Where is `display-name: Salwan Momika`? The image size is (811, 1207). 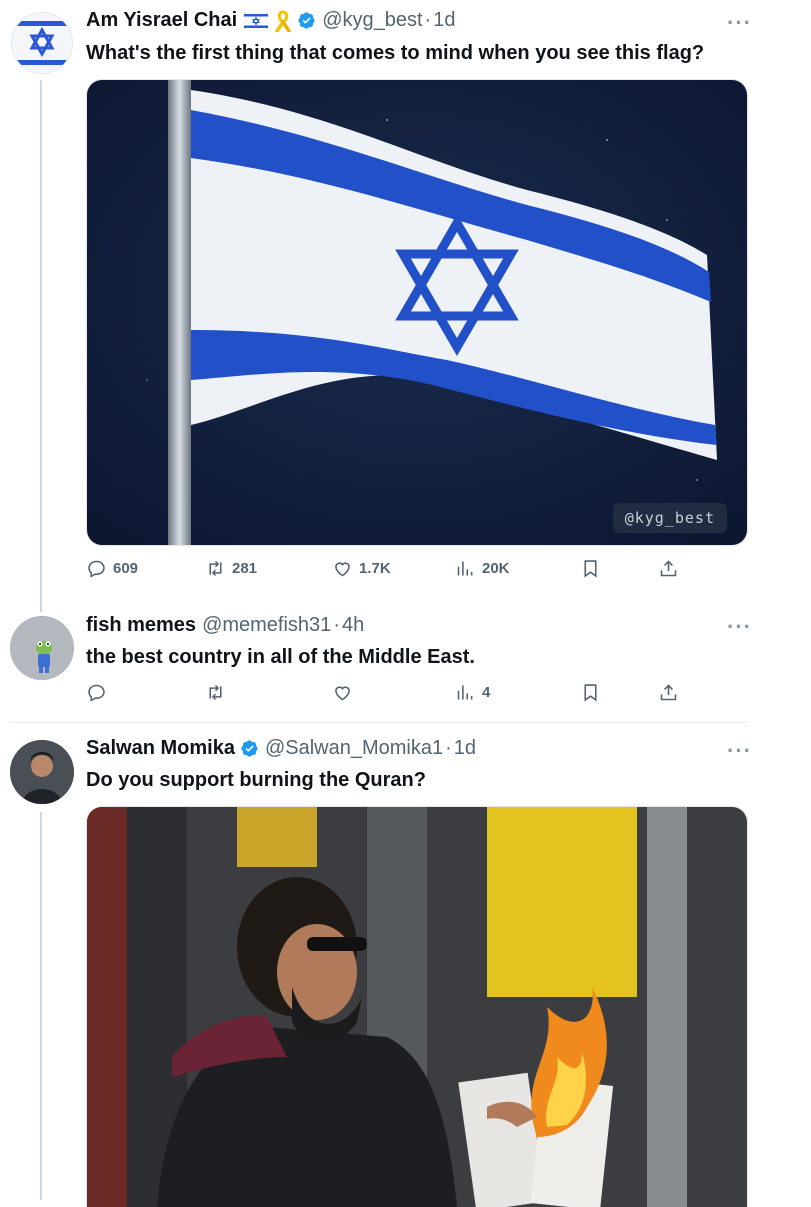
display-name: Salwan Momika is located at coordinates (160, 748).